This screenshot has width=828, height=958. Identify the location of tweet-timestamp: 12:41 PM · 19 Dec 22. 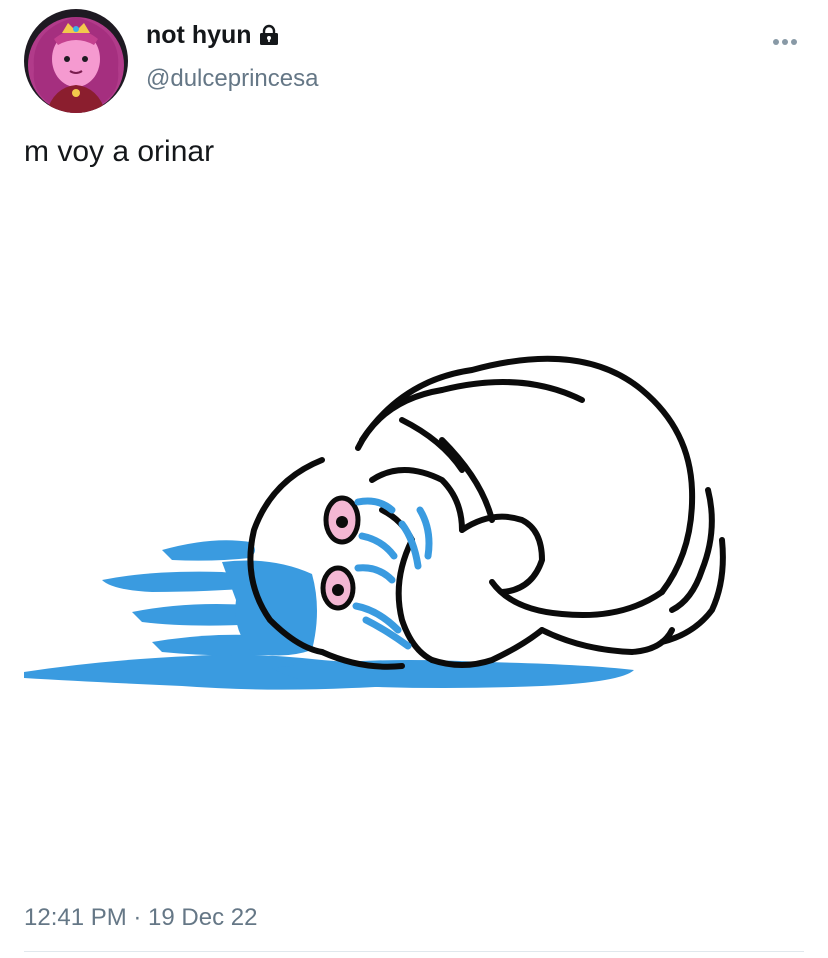
(140, 918).